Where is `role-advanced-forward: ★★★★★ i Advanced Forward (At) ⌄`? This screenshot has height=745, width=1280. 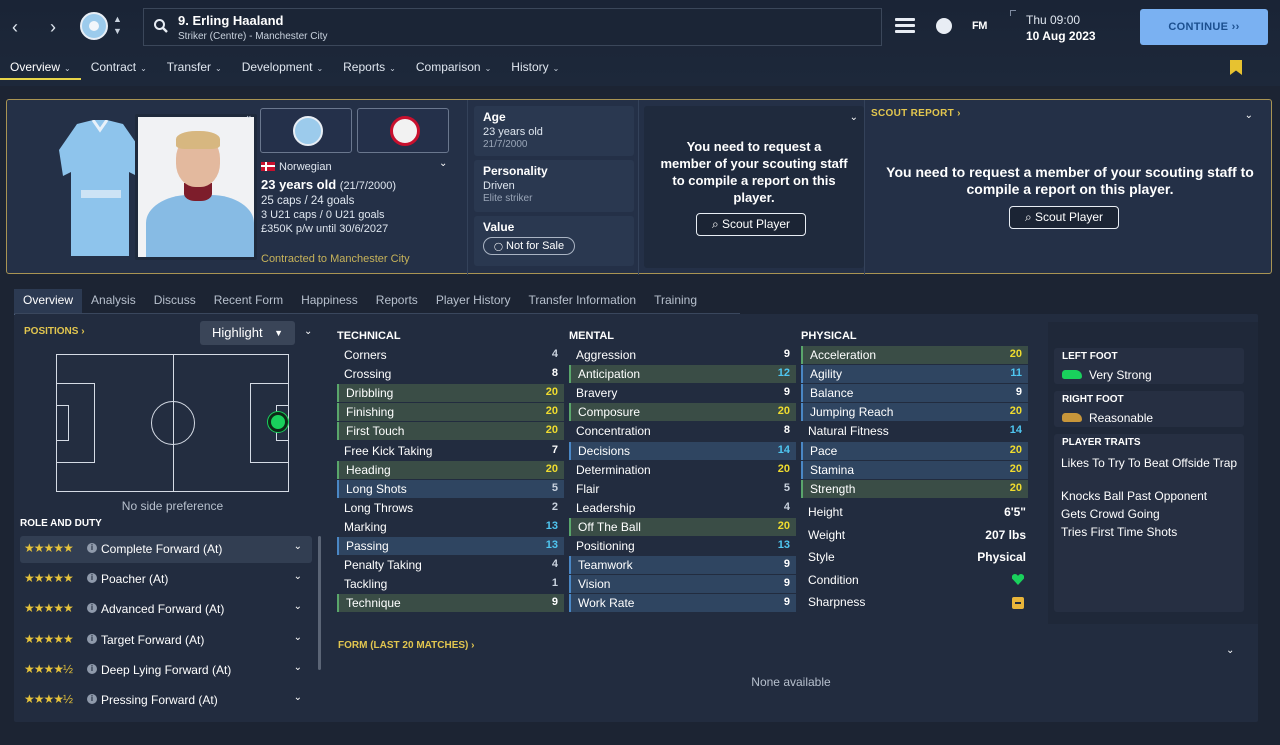 role-advanced-forward: ★★★★★ i Advanced Forward (At) ⌄ is located at coordinates (166, 609).